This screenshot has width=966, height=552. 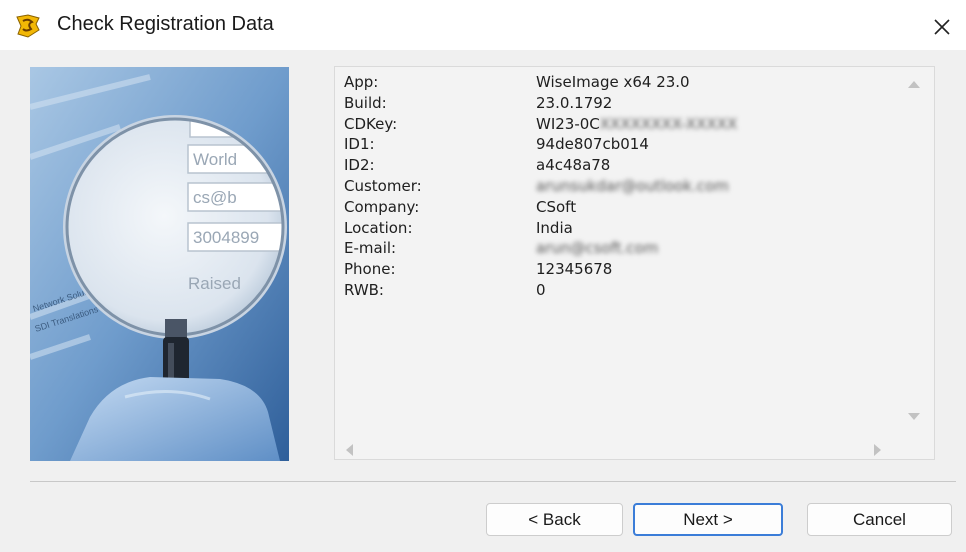 I want to click on title-bar: Check Registration Data, so click(x=483, y=25).